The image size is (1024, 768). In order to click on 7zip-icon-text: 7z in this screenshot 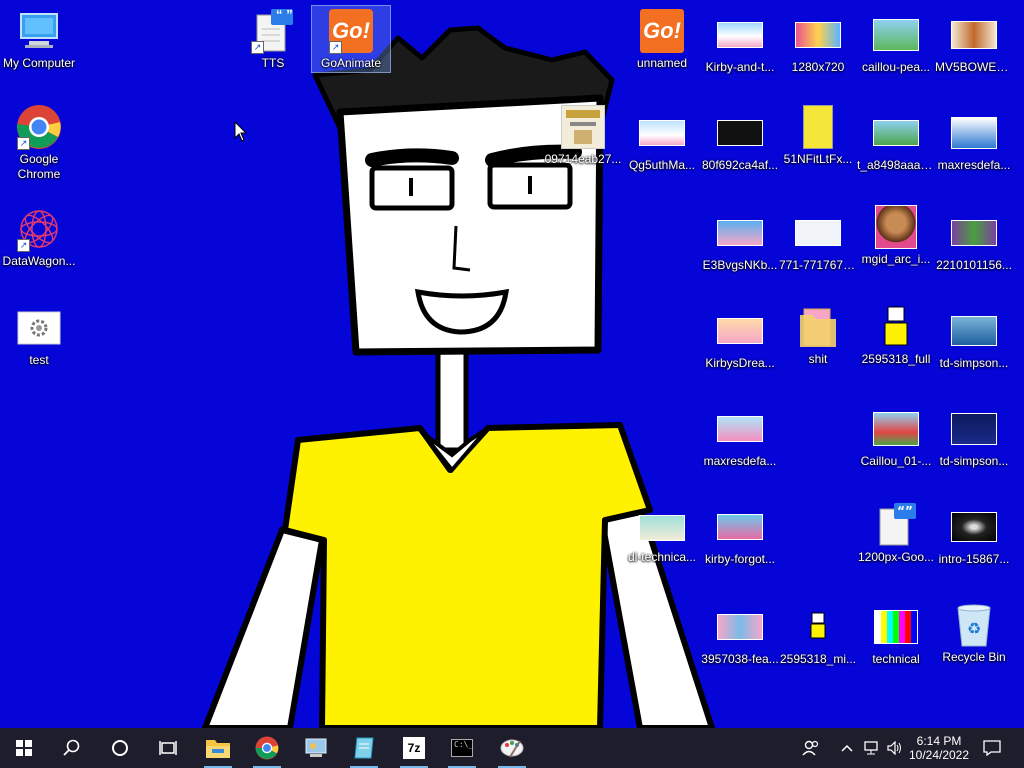, I will do `click(414, 748)`.